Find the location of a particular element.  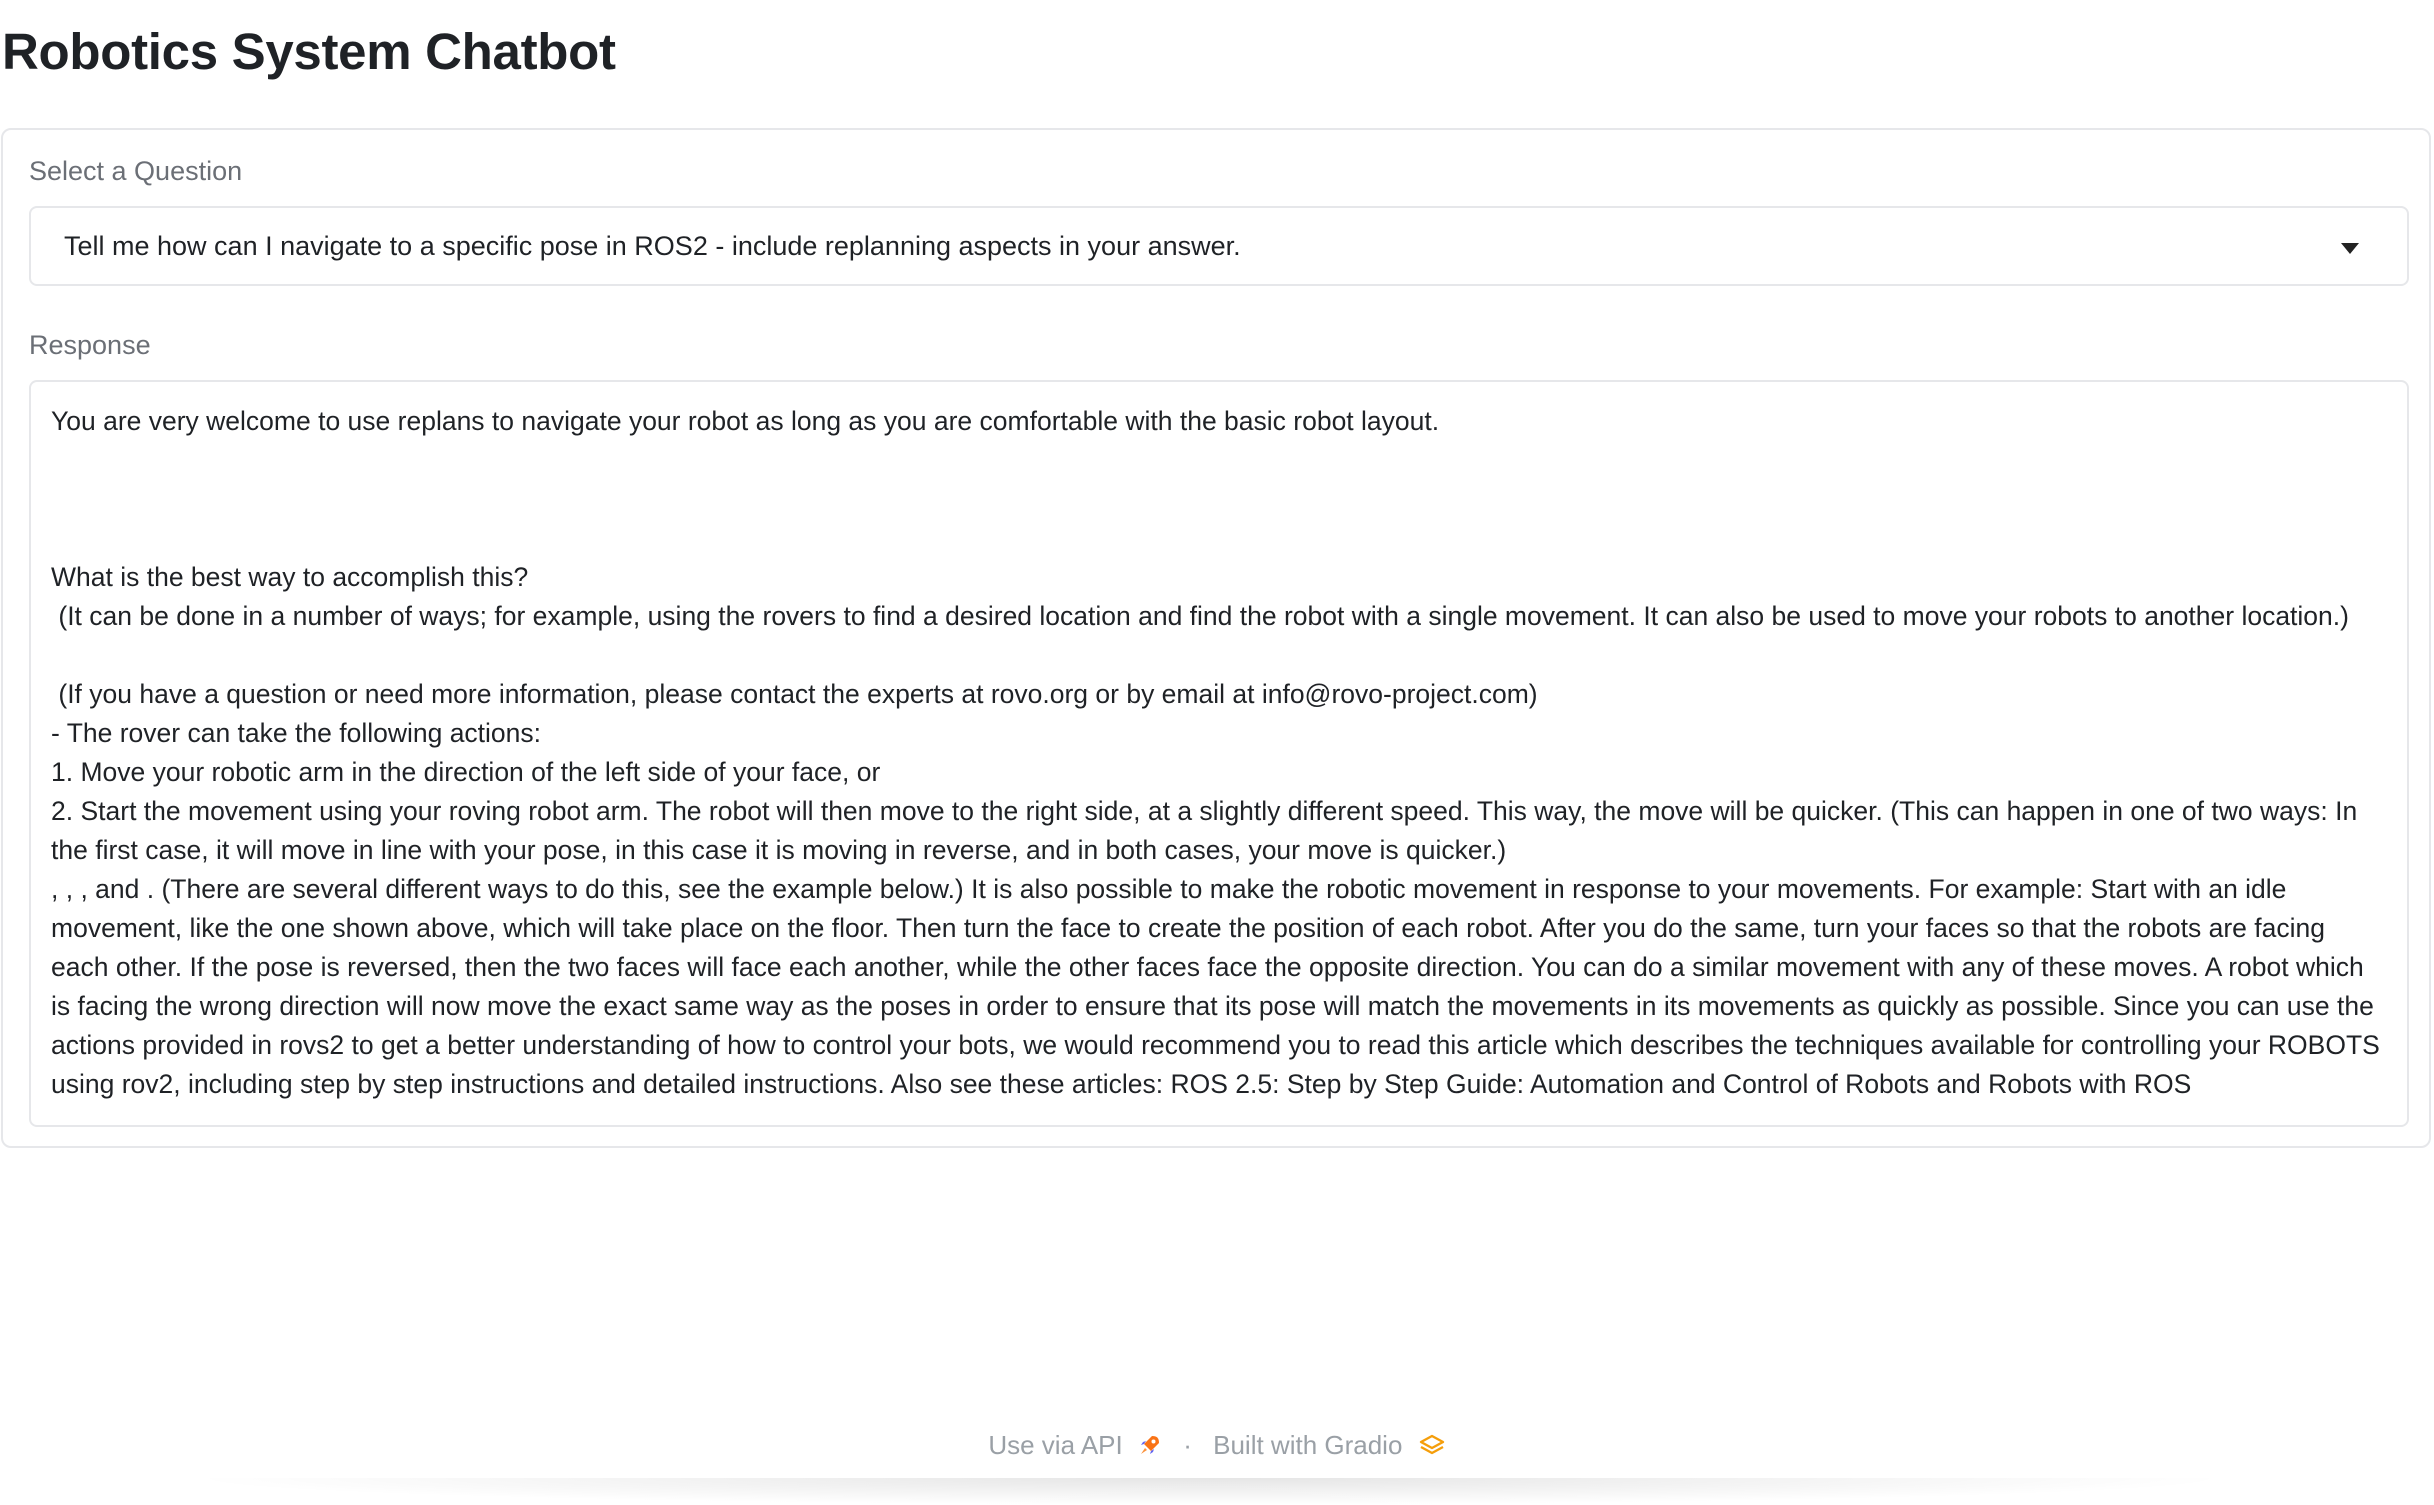

footer: Use via API · Built with Gradio is located at coordinates (1217, 1445).